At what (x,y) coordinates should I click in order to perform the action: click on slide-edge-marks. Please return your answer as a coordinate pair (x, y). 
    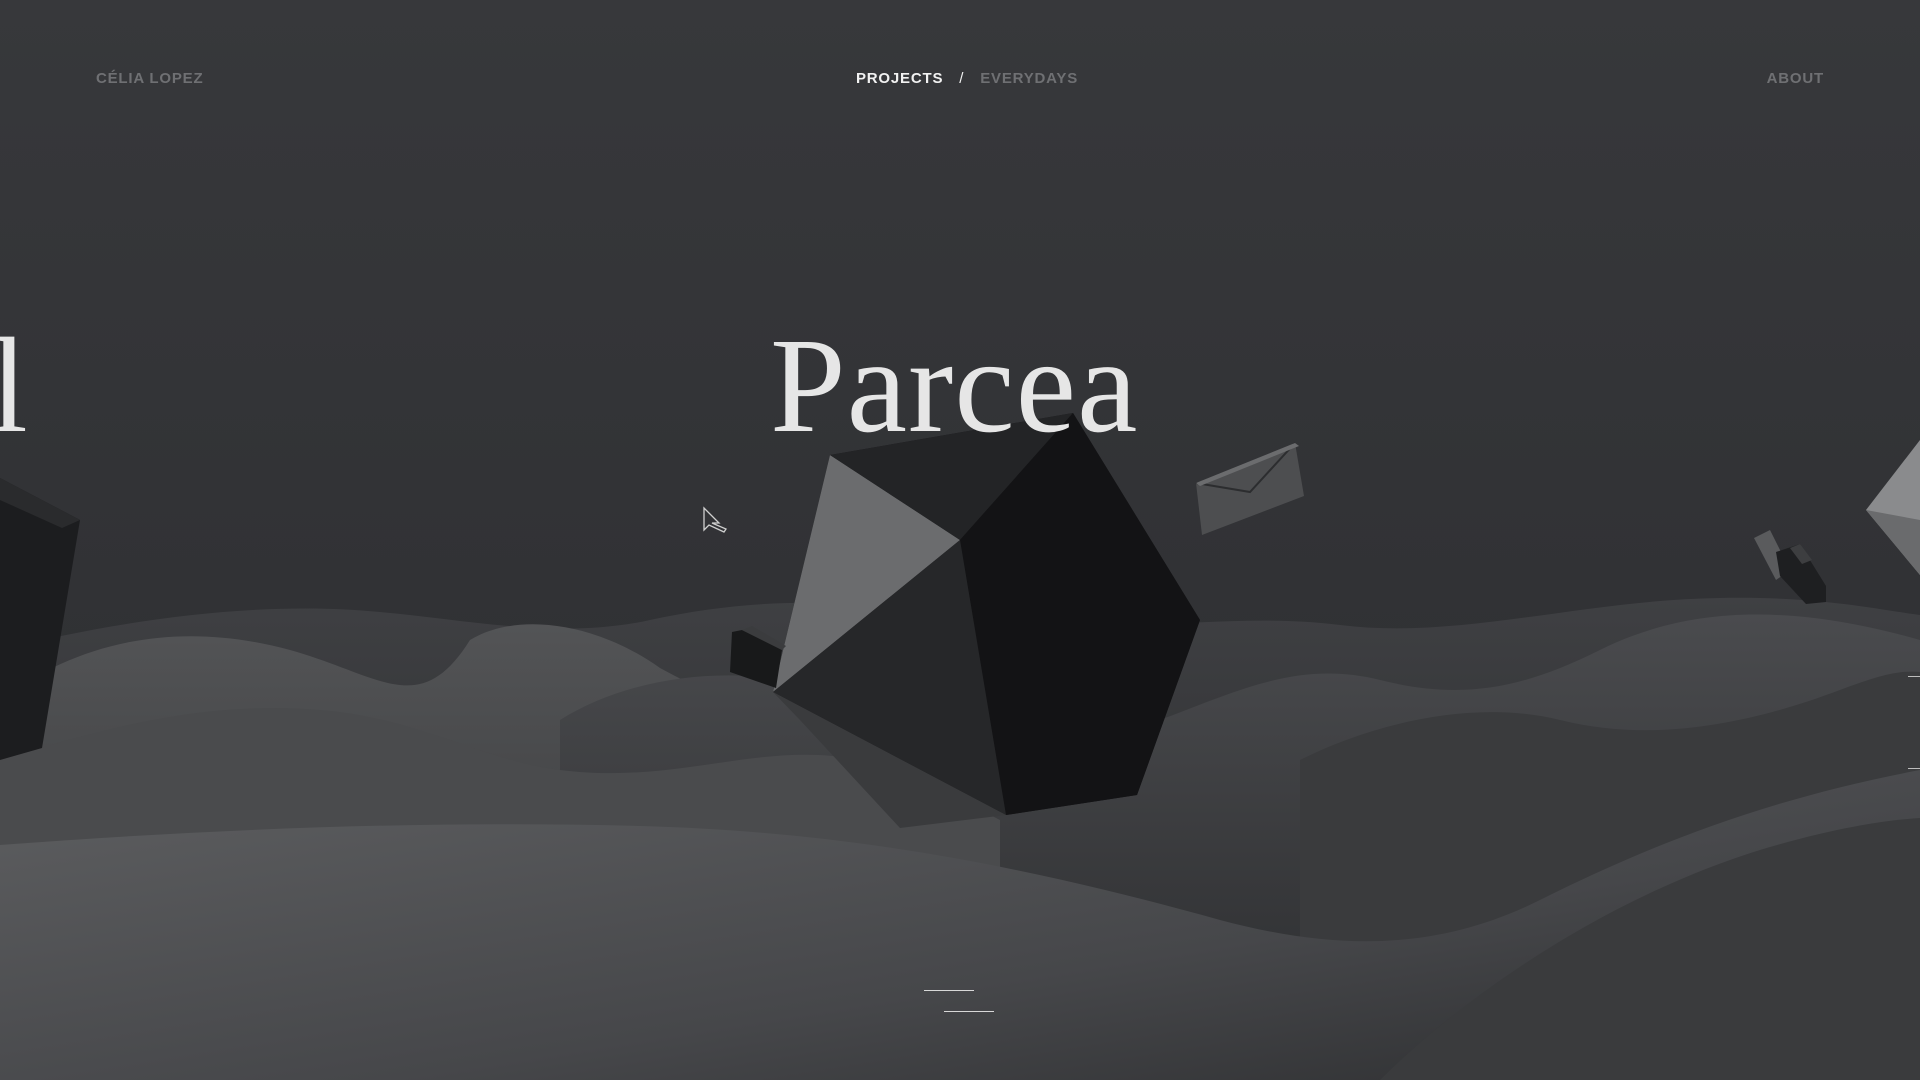
    Looking at the image, I should click on (1914, 726).